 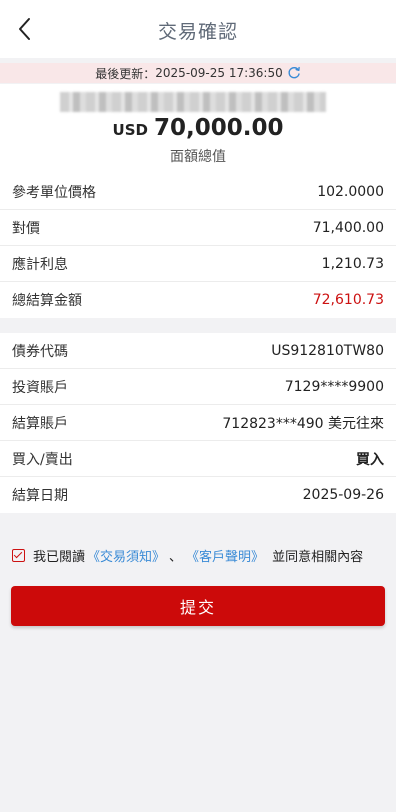 I want to click on face-value-amount: 70,000.00, so click(x=218, y=128).